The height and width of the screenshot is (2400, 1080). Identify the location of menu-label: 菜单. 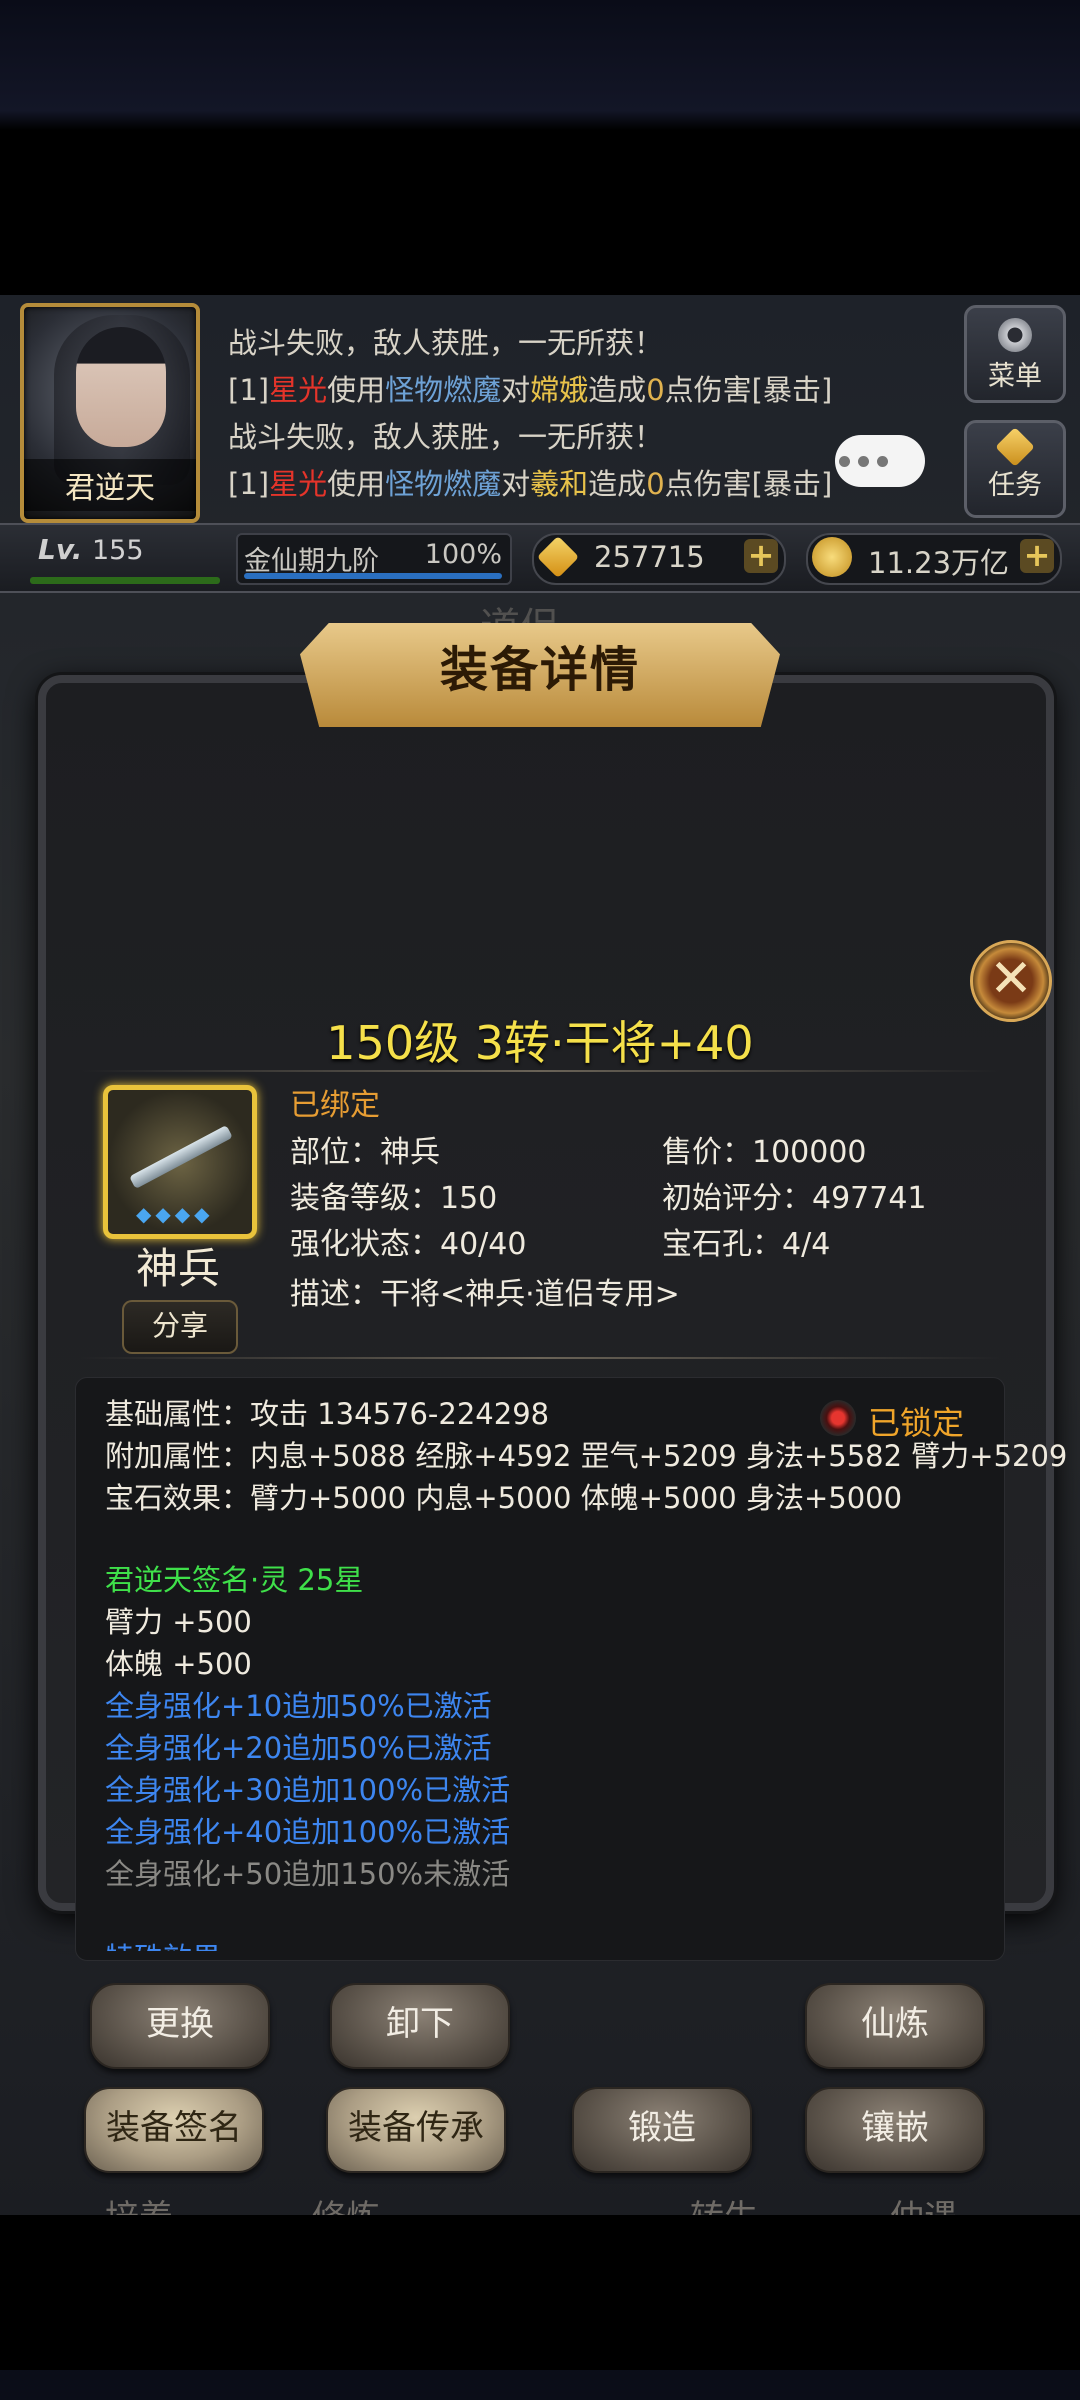
(1015, 376).